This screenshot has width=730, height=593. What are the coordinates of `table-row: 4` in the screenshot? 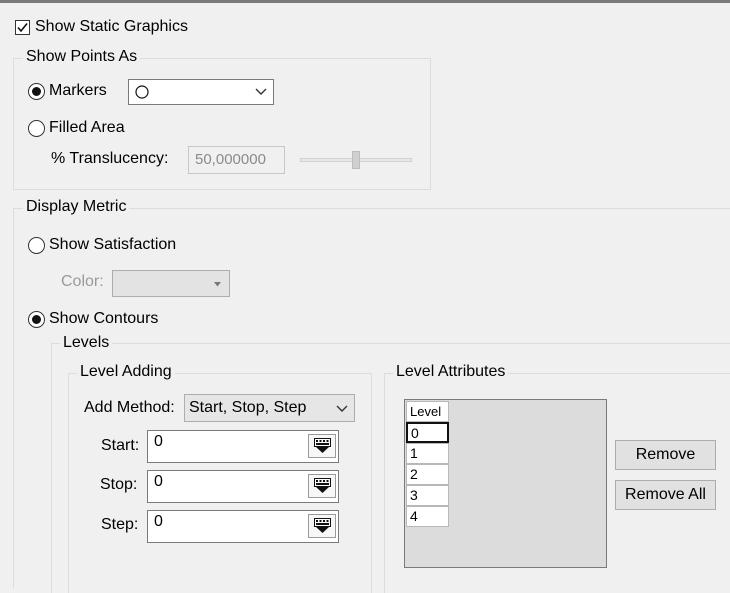 It's located at (427, 516).